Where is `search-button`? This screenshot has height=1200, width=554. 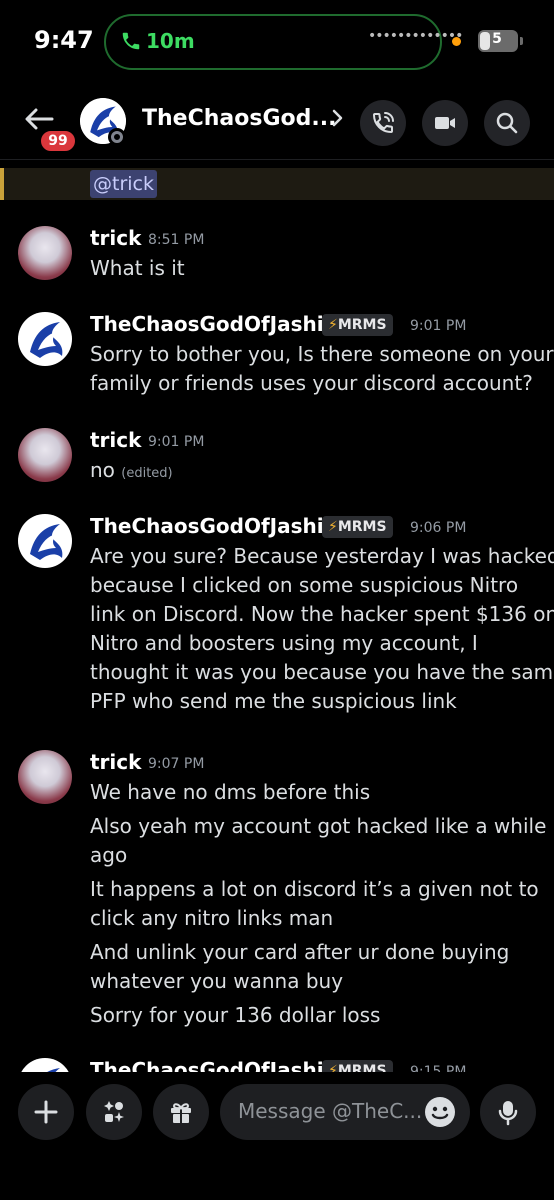
search-button is located at coordinates (507, 123).